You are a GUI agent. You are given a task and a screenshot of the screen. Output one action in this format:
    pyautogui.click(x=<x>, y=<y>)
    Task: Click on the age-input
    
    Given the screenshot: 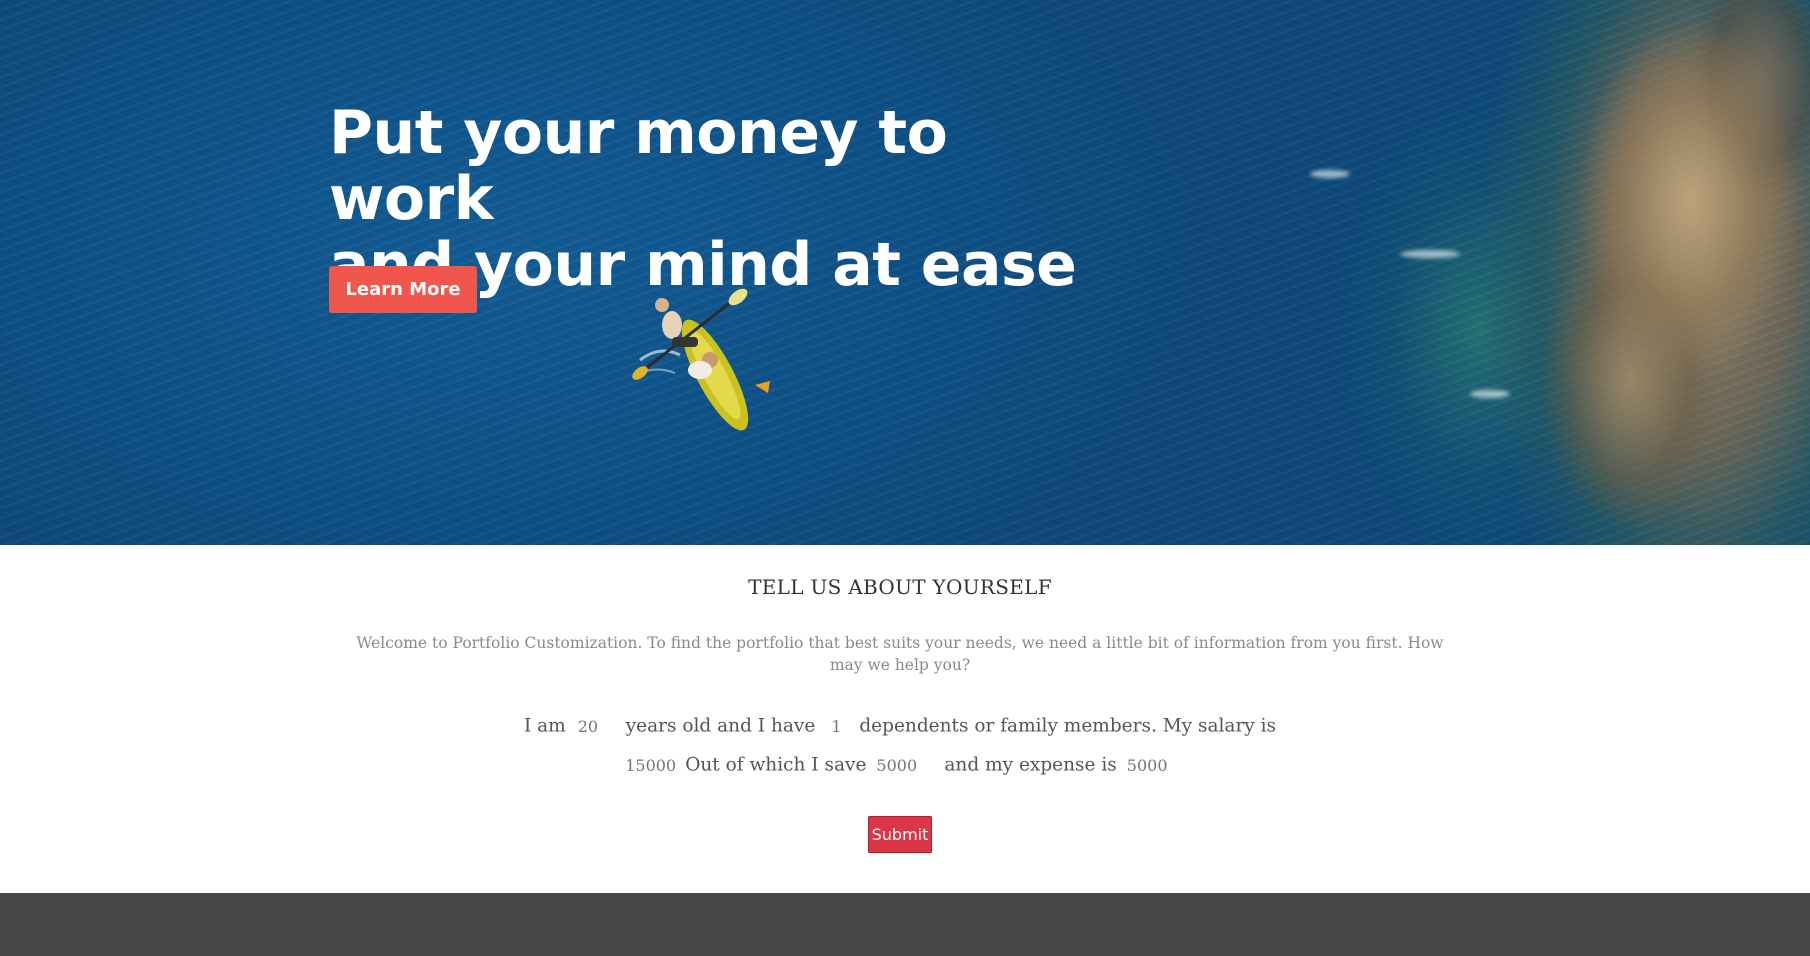 What is the action you would take?
    pyautogui.click(x=598, y=726)
    